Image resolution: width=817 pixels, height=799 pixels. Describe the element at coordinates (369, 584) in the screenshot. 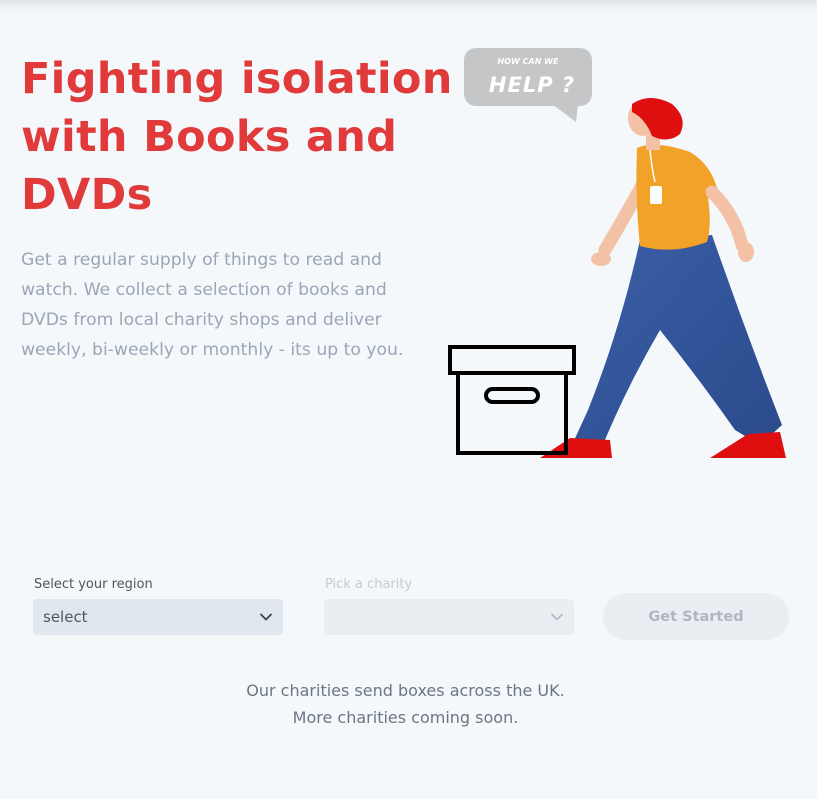

I see `charity-label: Pick a charity` at that location.